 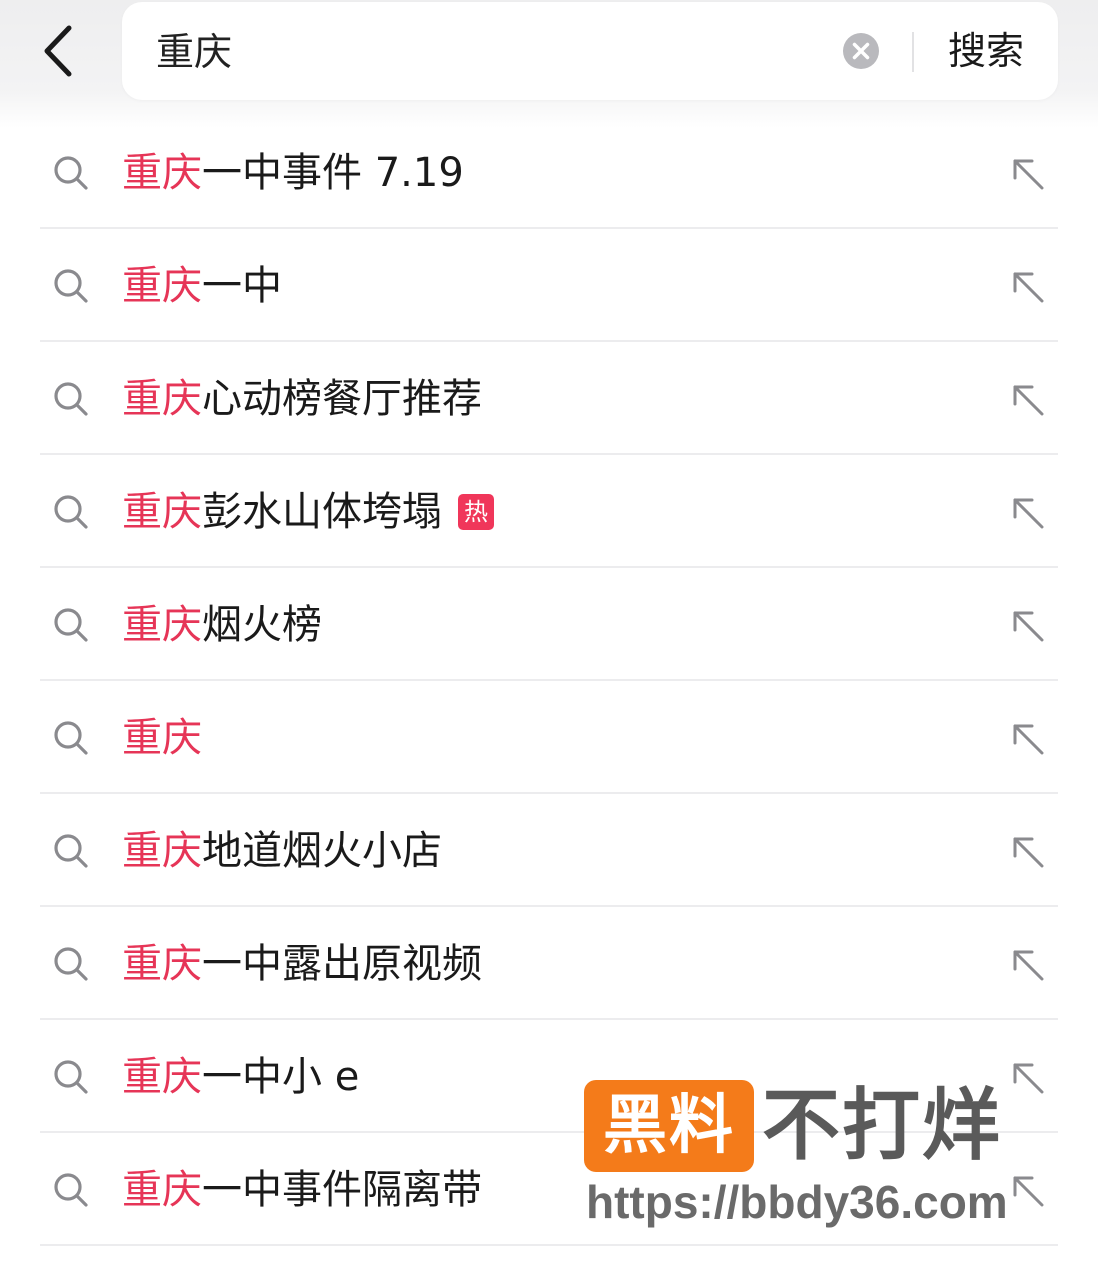 I want to click on suggestion-text: 重庆, so click(x=162, y=738).